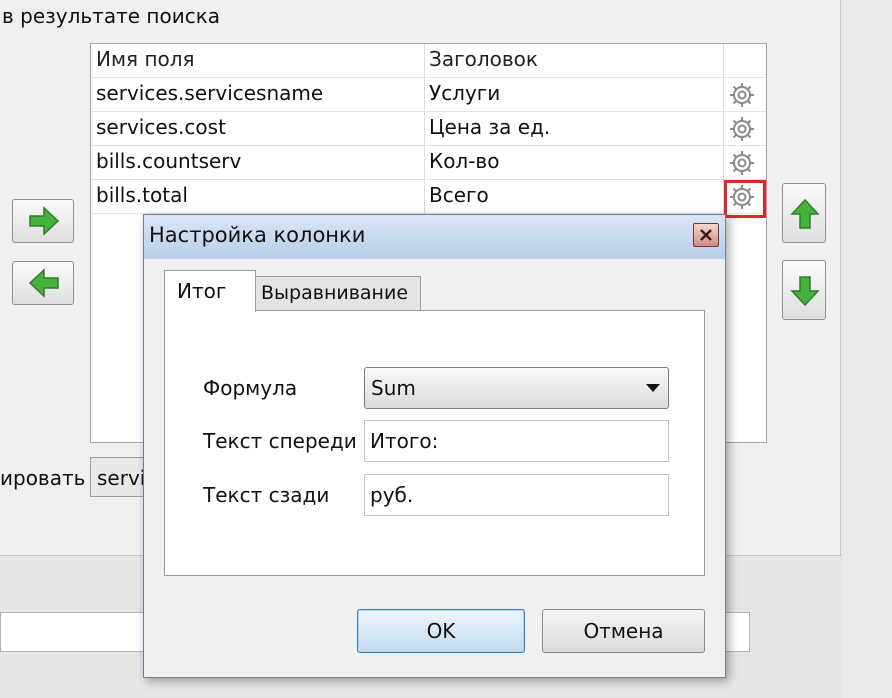  What do you see at coordinates (745, 199) in the screenshot?
I see `highlight-box` at bounding box center [745, 199].